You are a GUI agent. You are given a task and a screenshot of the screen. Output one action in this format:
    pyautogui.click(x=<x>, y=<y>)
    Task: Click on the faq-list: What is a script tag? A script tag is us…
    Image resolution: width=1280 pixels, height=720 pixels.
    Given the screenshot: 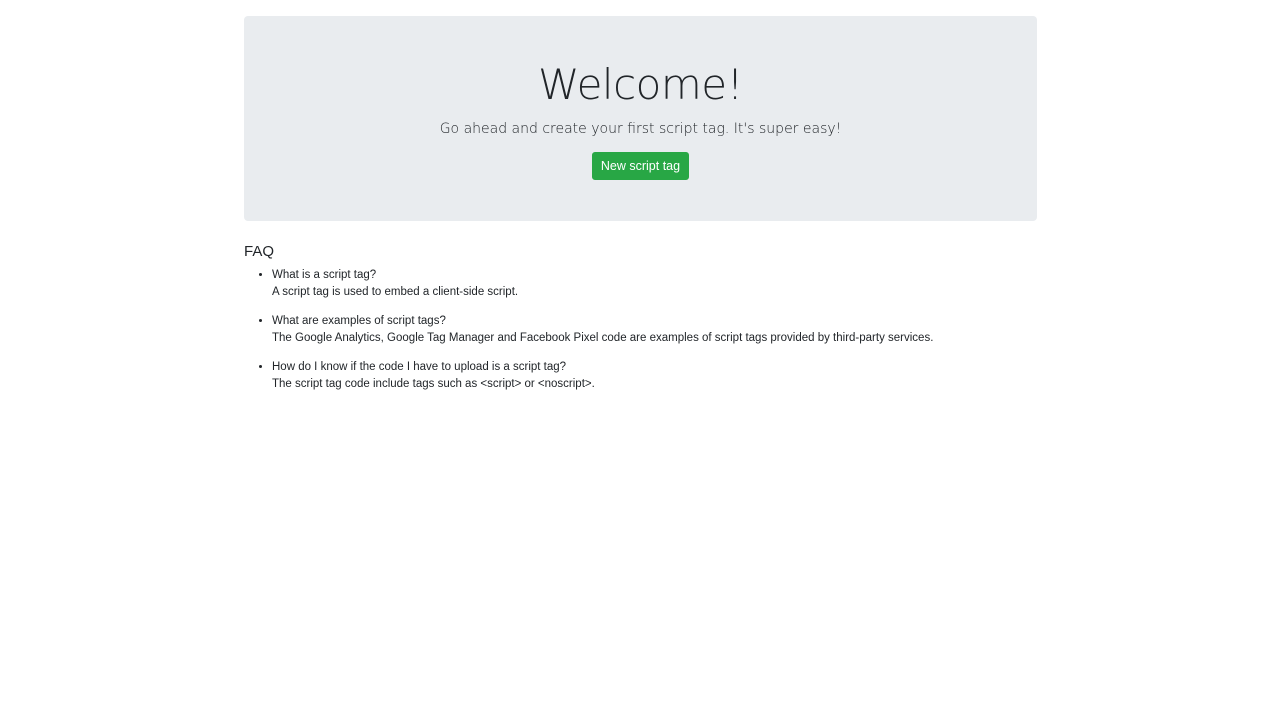 What is the action you would take?
    pyautogui.click(x=640, y=330)
    